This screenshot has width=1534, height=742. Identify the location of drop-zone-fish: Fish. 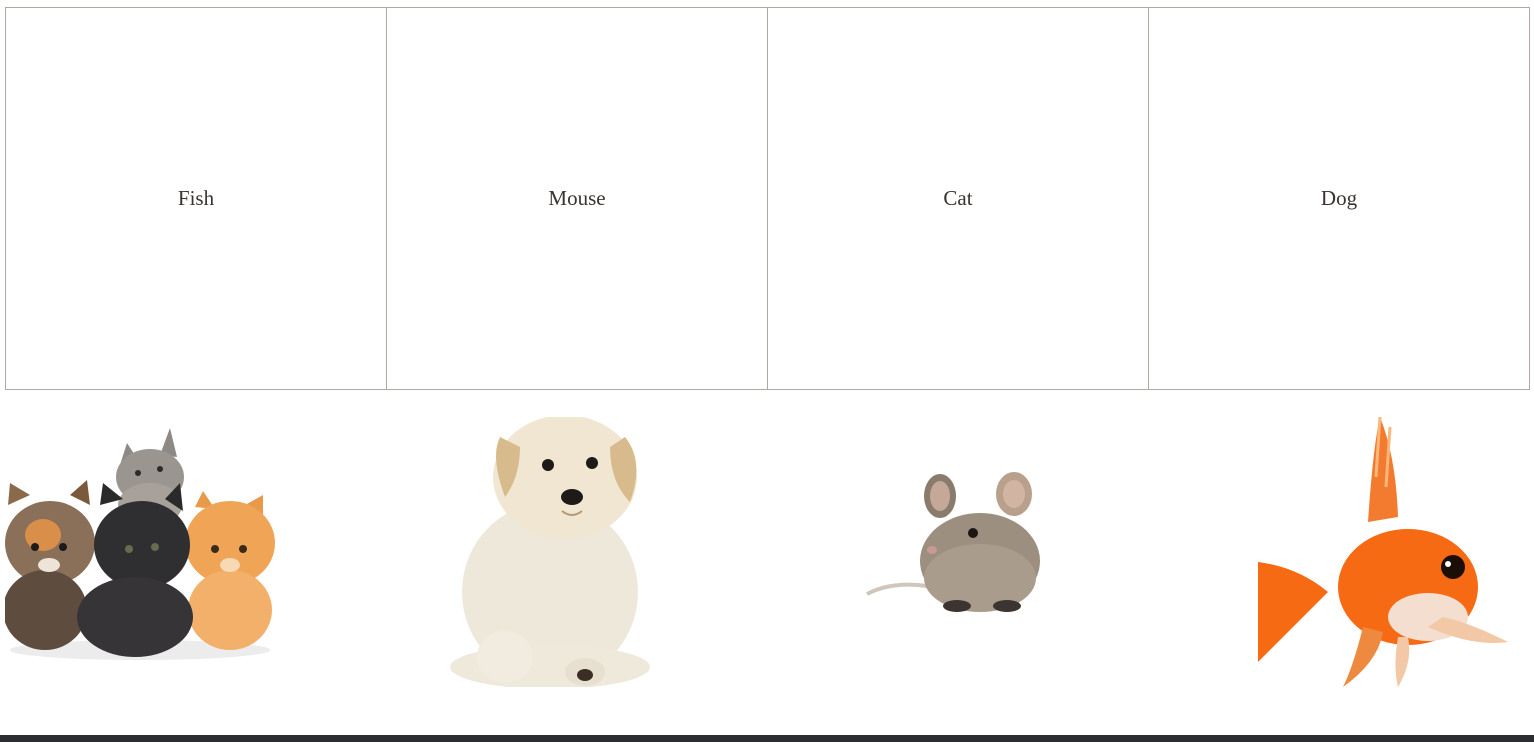
(195, 198).